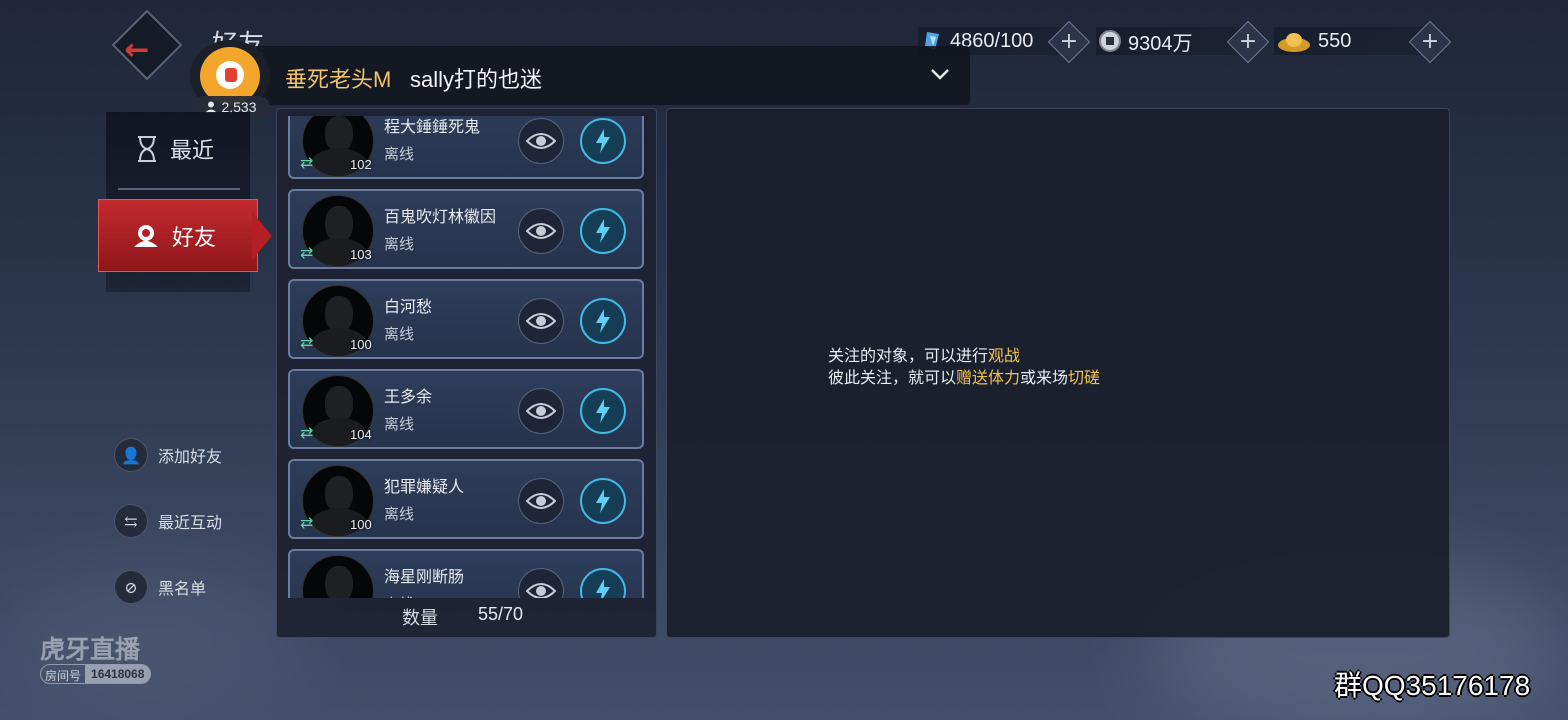 This screenshot has height=720, width=1568. I want to click on tab-recent-label: 最近, so click(192, 151).